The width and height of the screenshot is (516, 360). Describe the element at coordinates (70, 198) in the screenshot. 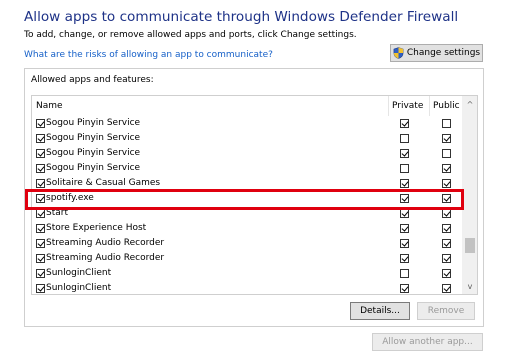

I see `app-name: spotify.exe` at that location.